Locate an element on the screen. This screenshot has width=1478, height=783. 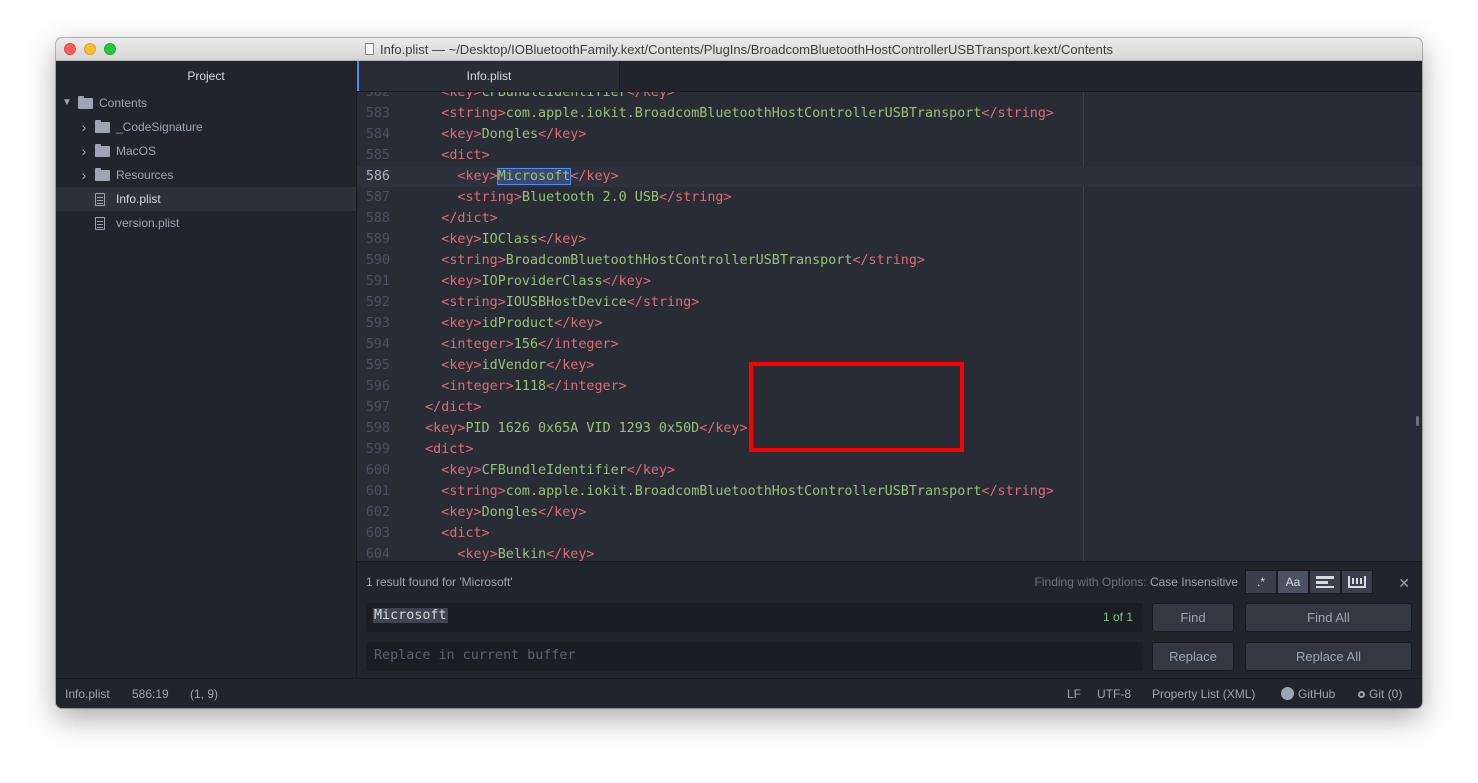
project-header: Project is located at coordinates (206, 76).